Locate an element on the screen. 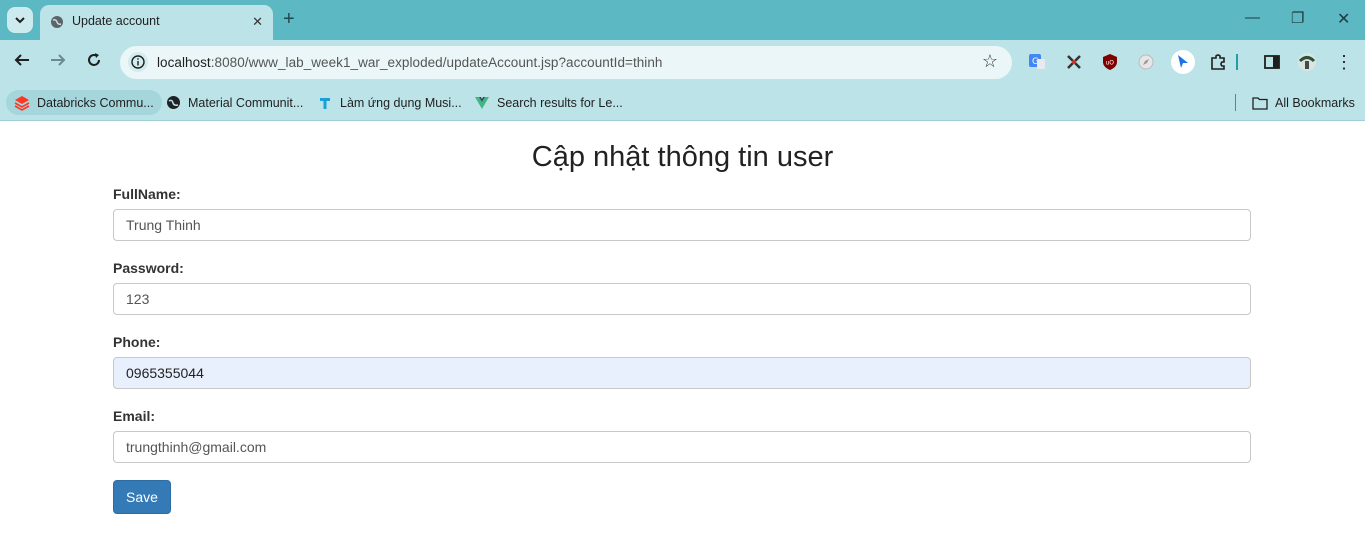 The height and width of the screenshot is (545, 1365). close-icon: ✕ is located at coordinates (257, 22).